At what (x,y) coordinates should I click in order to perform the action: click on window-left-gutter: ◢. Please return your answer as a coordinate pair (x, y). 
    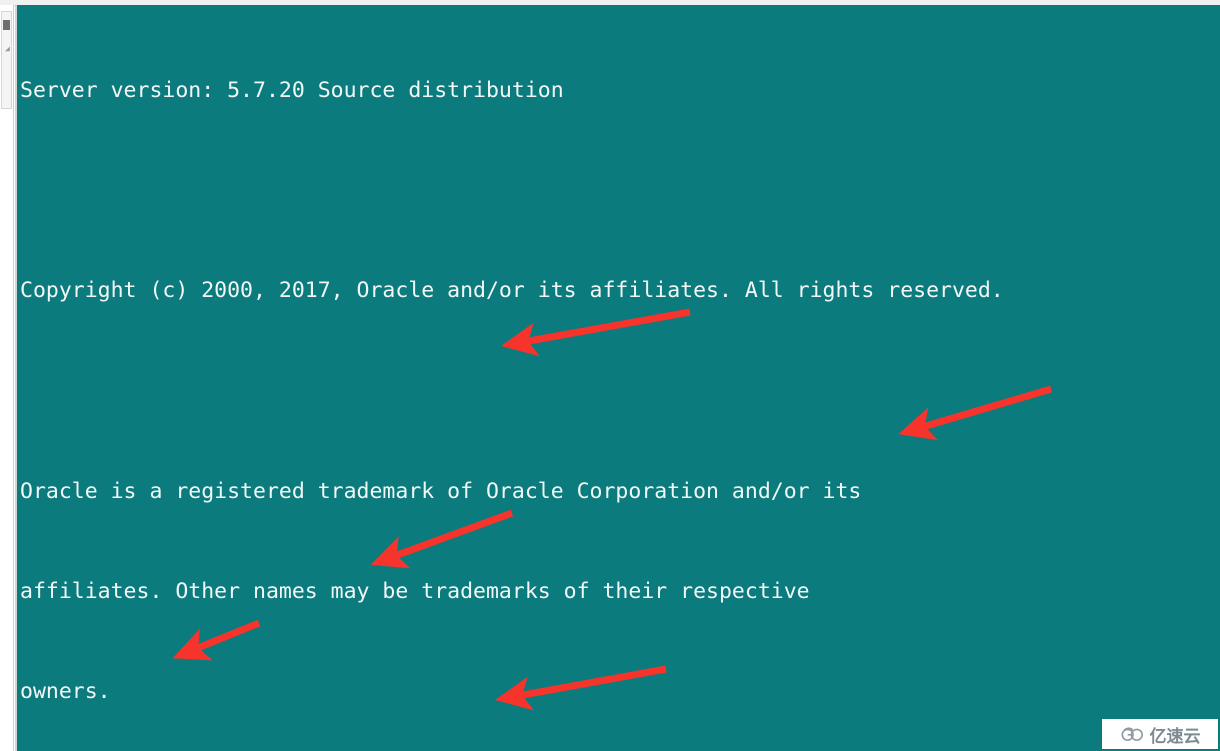
    Looking at the image, I should click on (7, 378).